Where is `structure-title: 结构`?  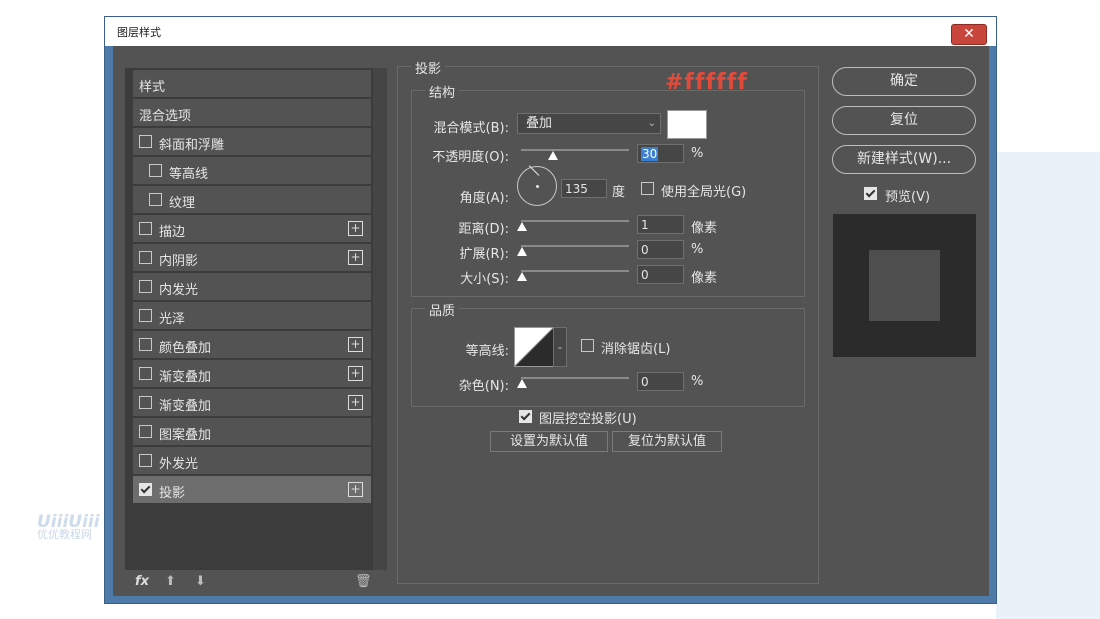
structure-title: 结构 is located at coordinates (442, 91).